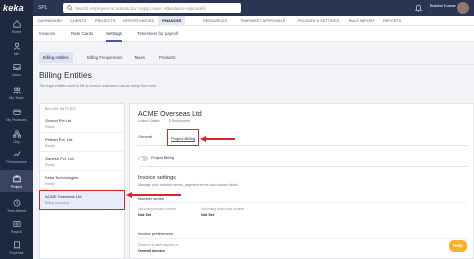  What do you see at coordinates (16, 224) in the screenshot?
I see `payroll-icon` at bounding box center [16, 224].